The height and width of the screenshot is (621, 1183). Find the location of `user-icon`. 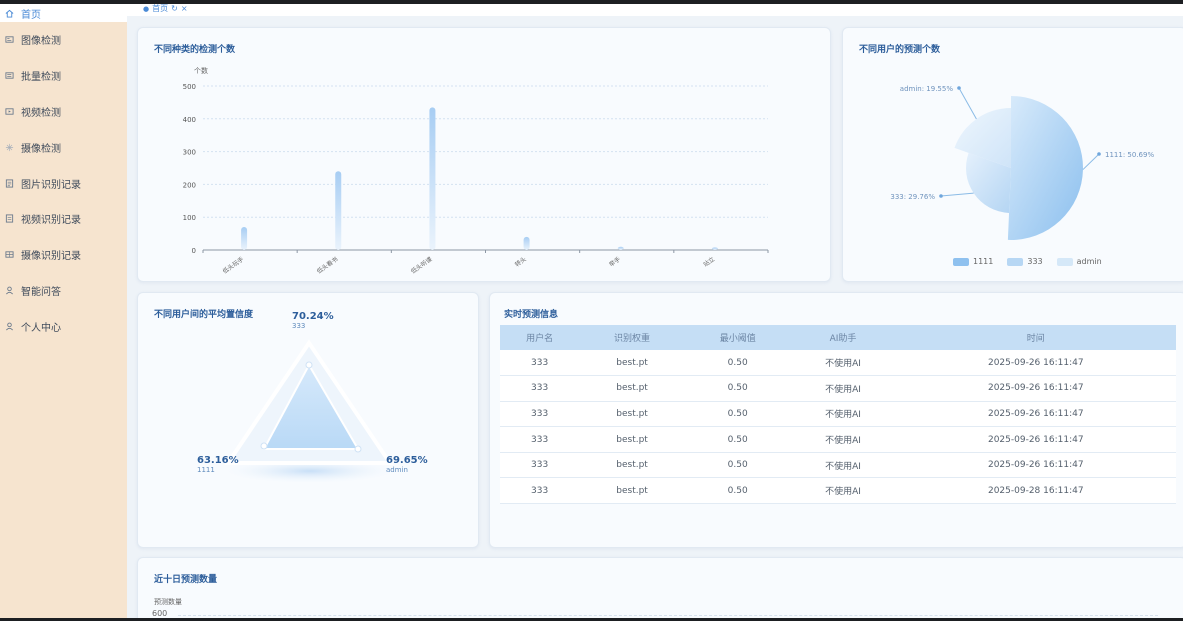

user-icon is located at coordinates (9, 326).